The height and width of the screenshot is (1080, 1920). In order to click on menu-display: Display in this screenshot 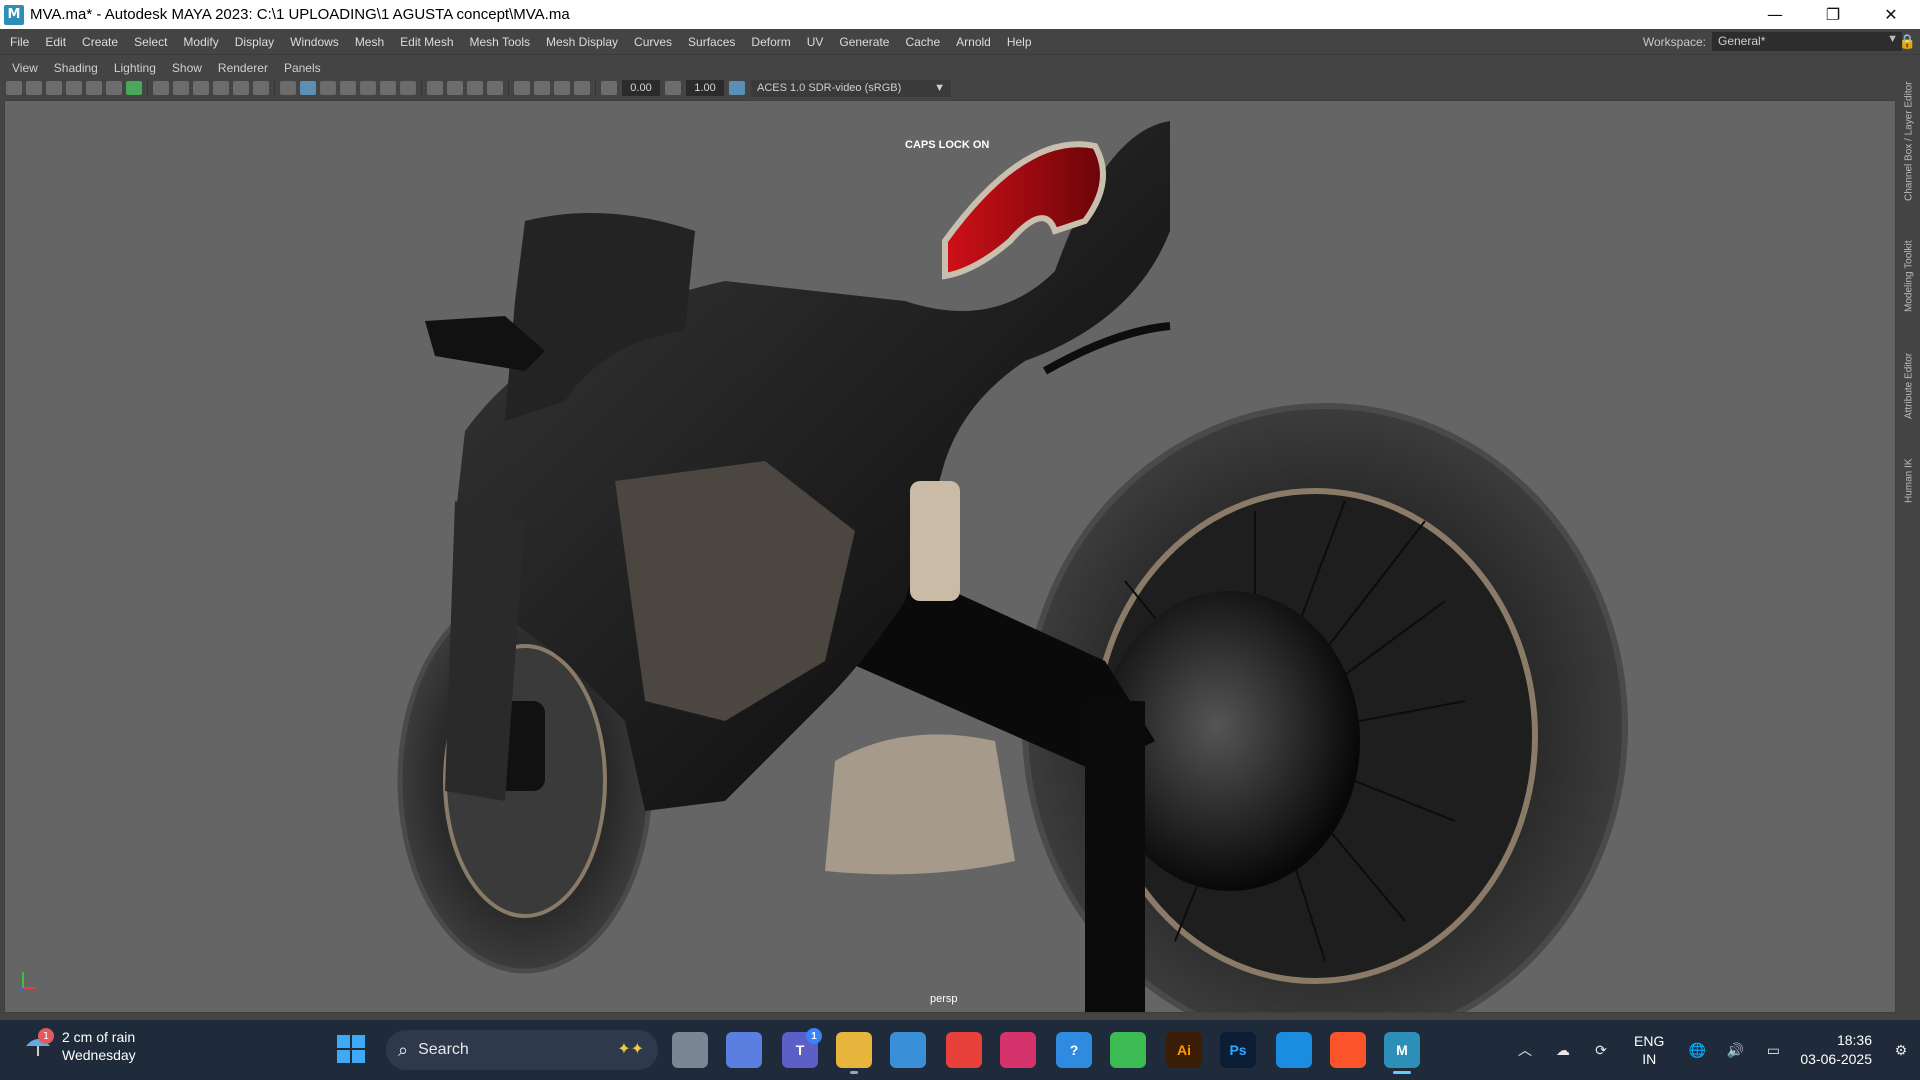, I will do `click(254, 42)`.